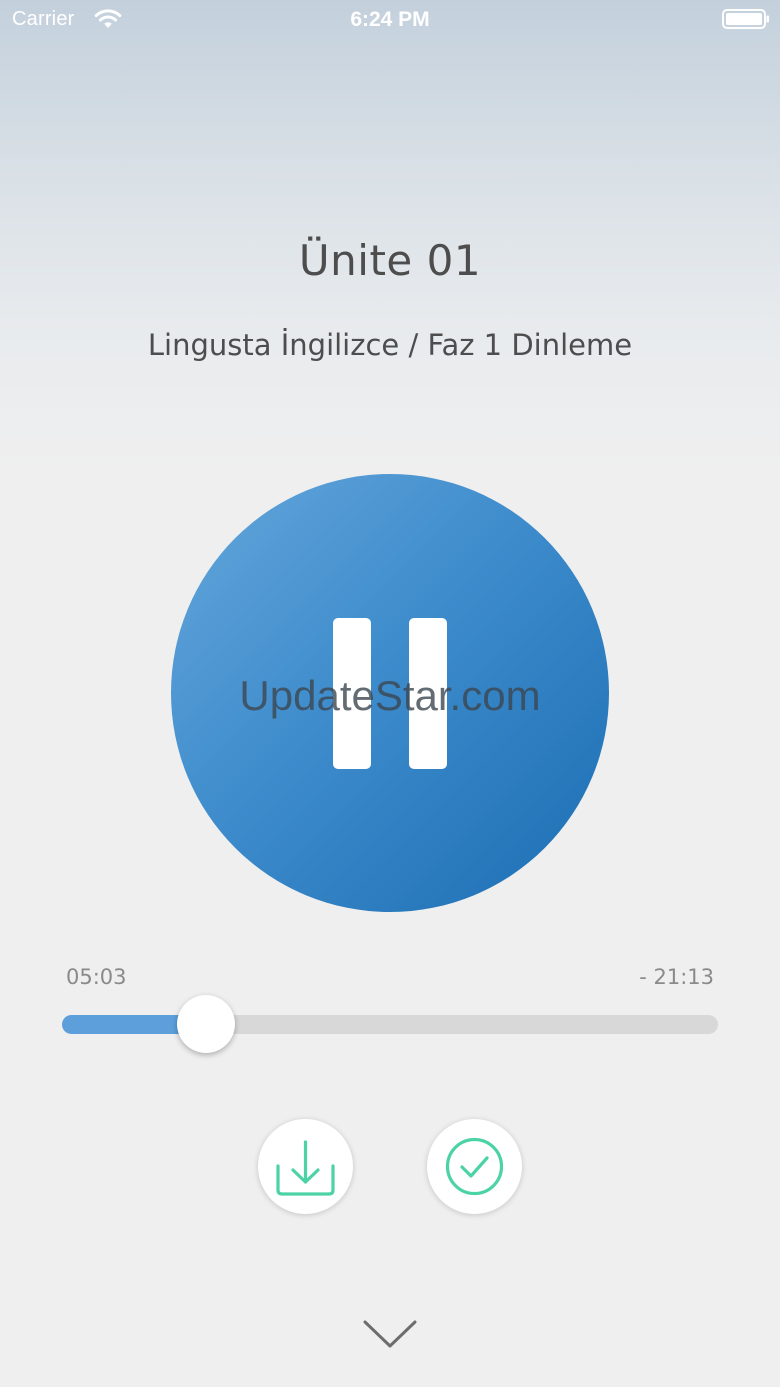 This screenshot has width=780, height=1387. I want to click on download-icon, so click(305, 1168).